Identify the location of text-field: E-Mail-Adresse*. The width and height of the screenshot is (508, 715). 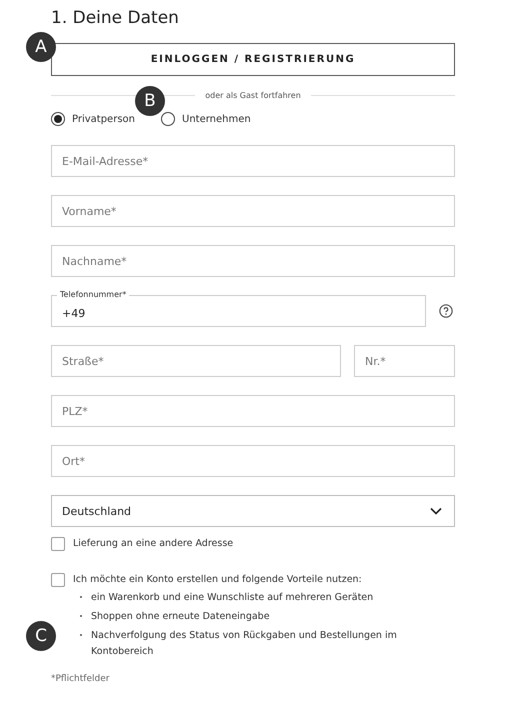
(253, 161).